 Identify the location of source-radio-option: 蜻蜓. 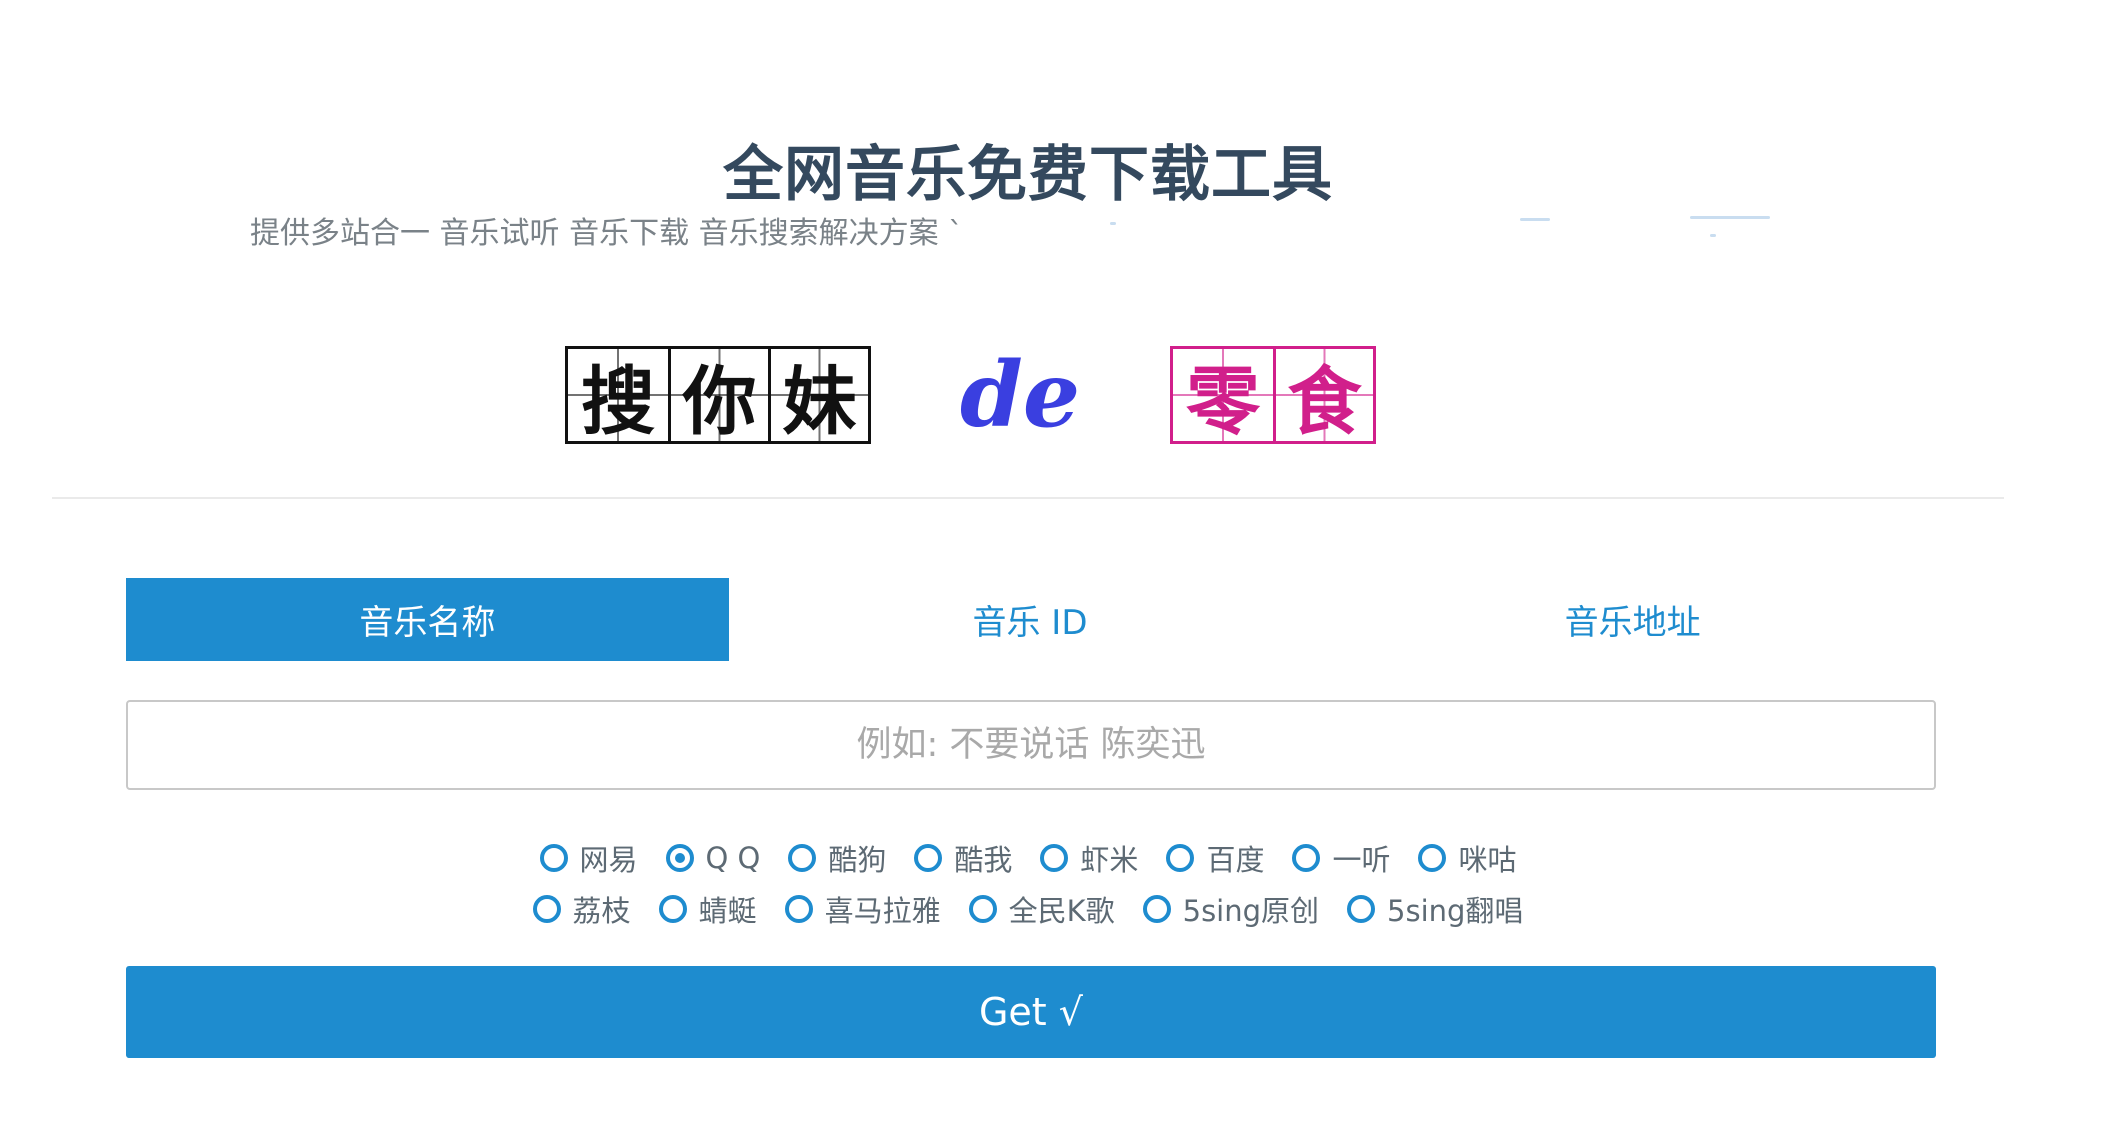
(707, 909).